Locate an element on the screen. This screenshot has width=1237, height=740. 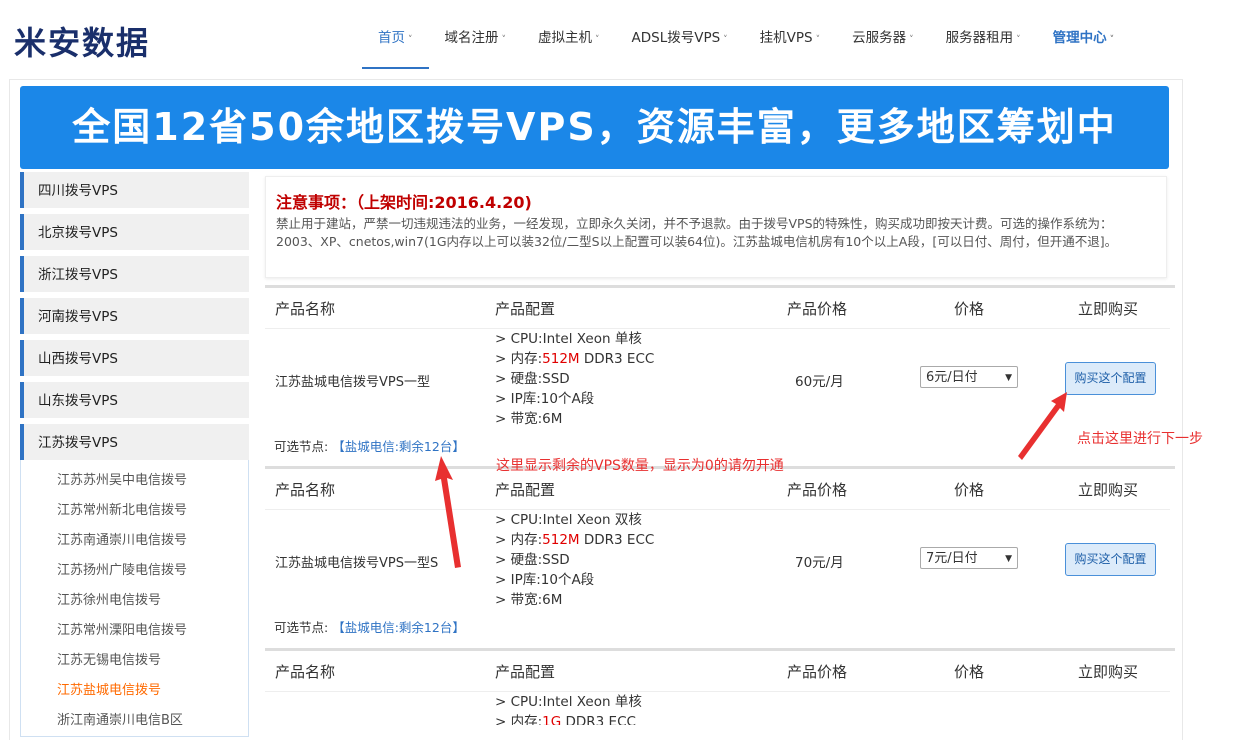
sidebar-item-shandong: 山东拨号VPS is located at coordinates (134, 400).